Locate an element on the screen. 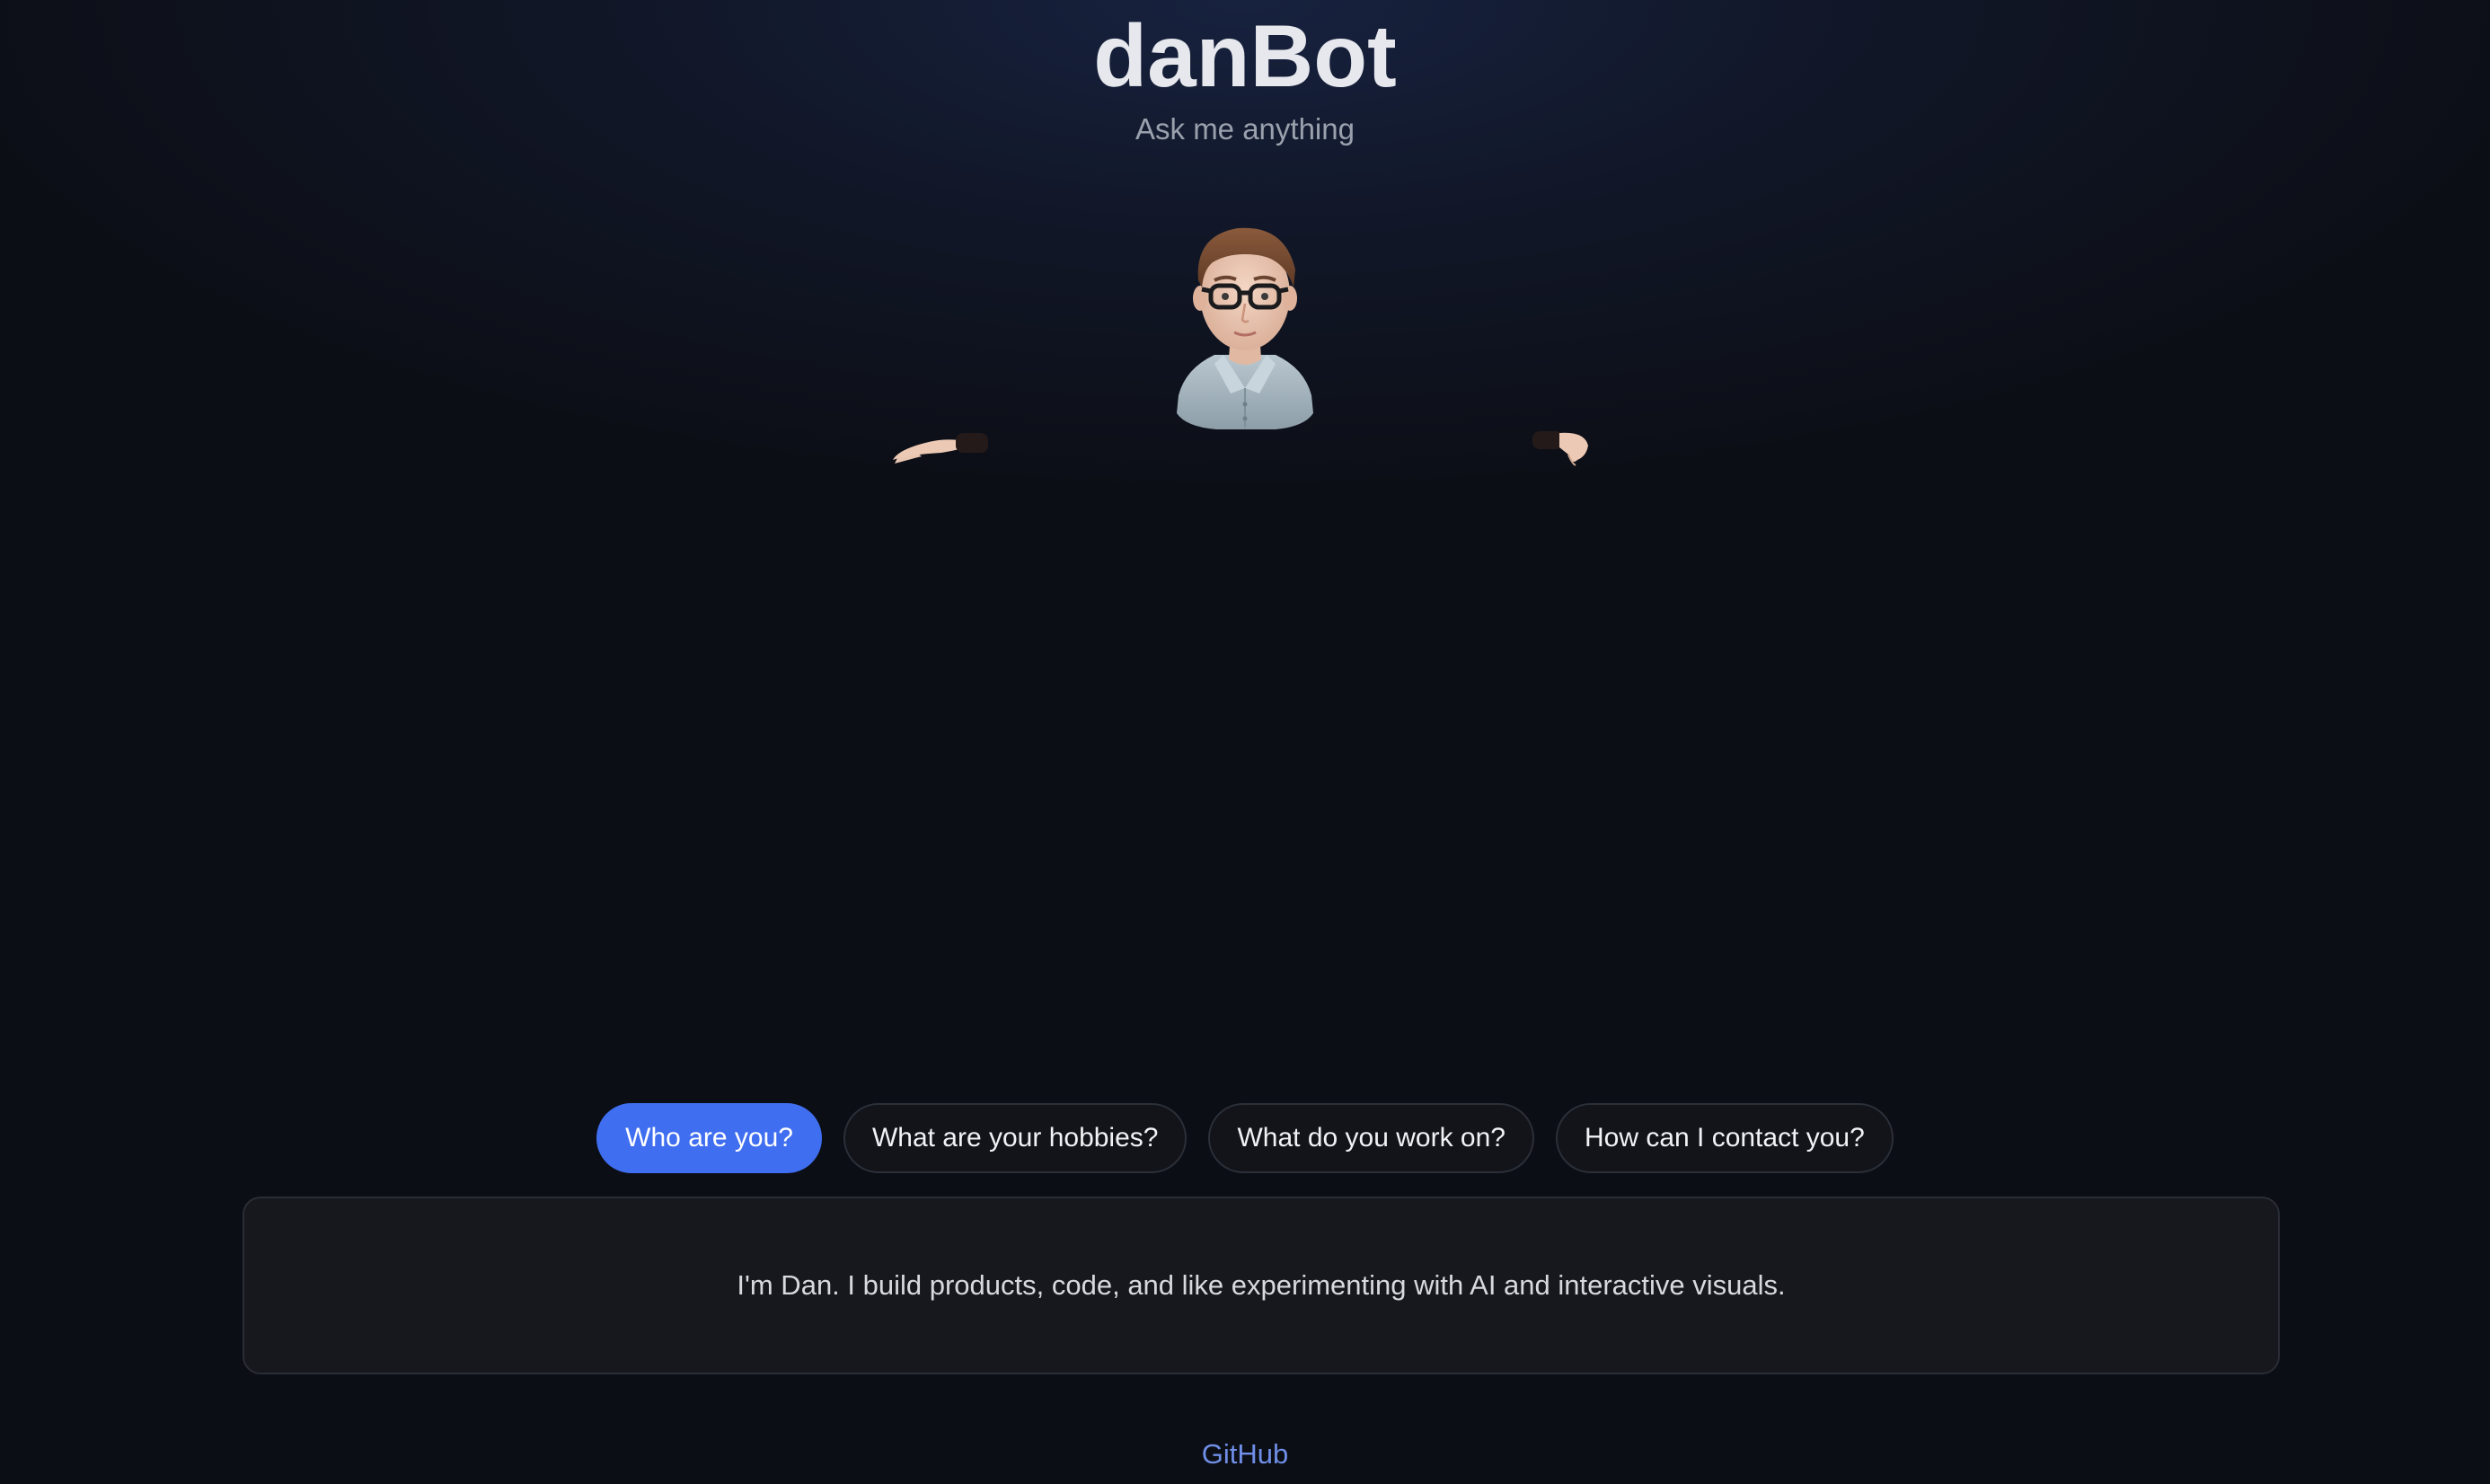  avatar-torso is located at coordinates (1245, 392).